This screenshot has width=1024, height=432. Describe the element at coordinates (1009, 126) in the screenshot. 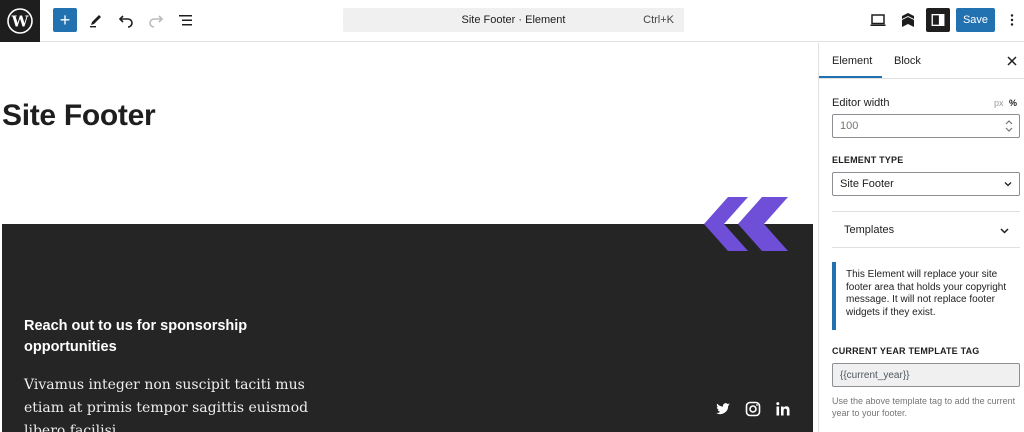

I see `spinner-arrows-icon` at that location.